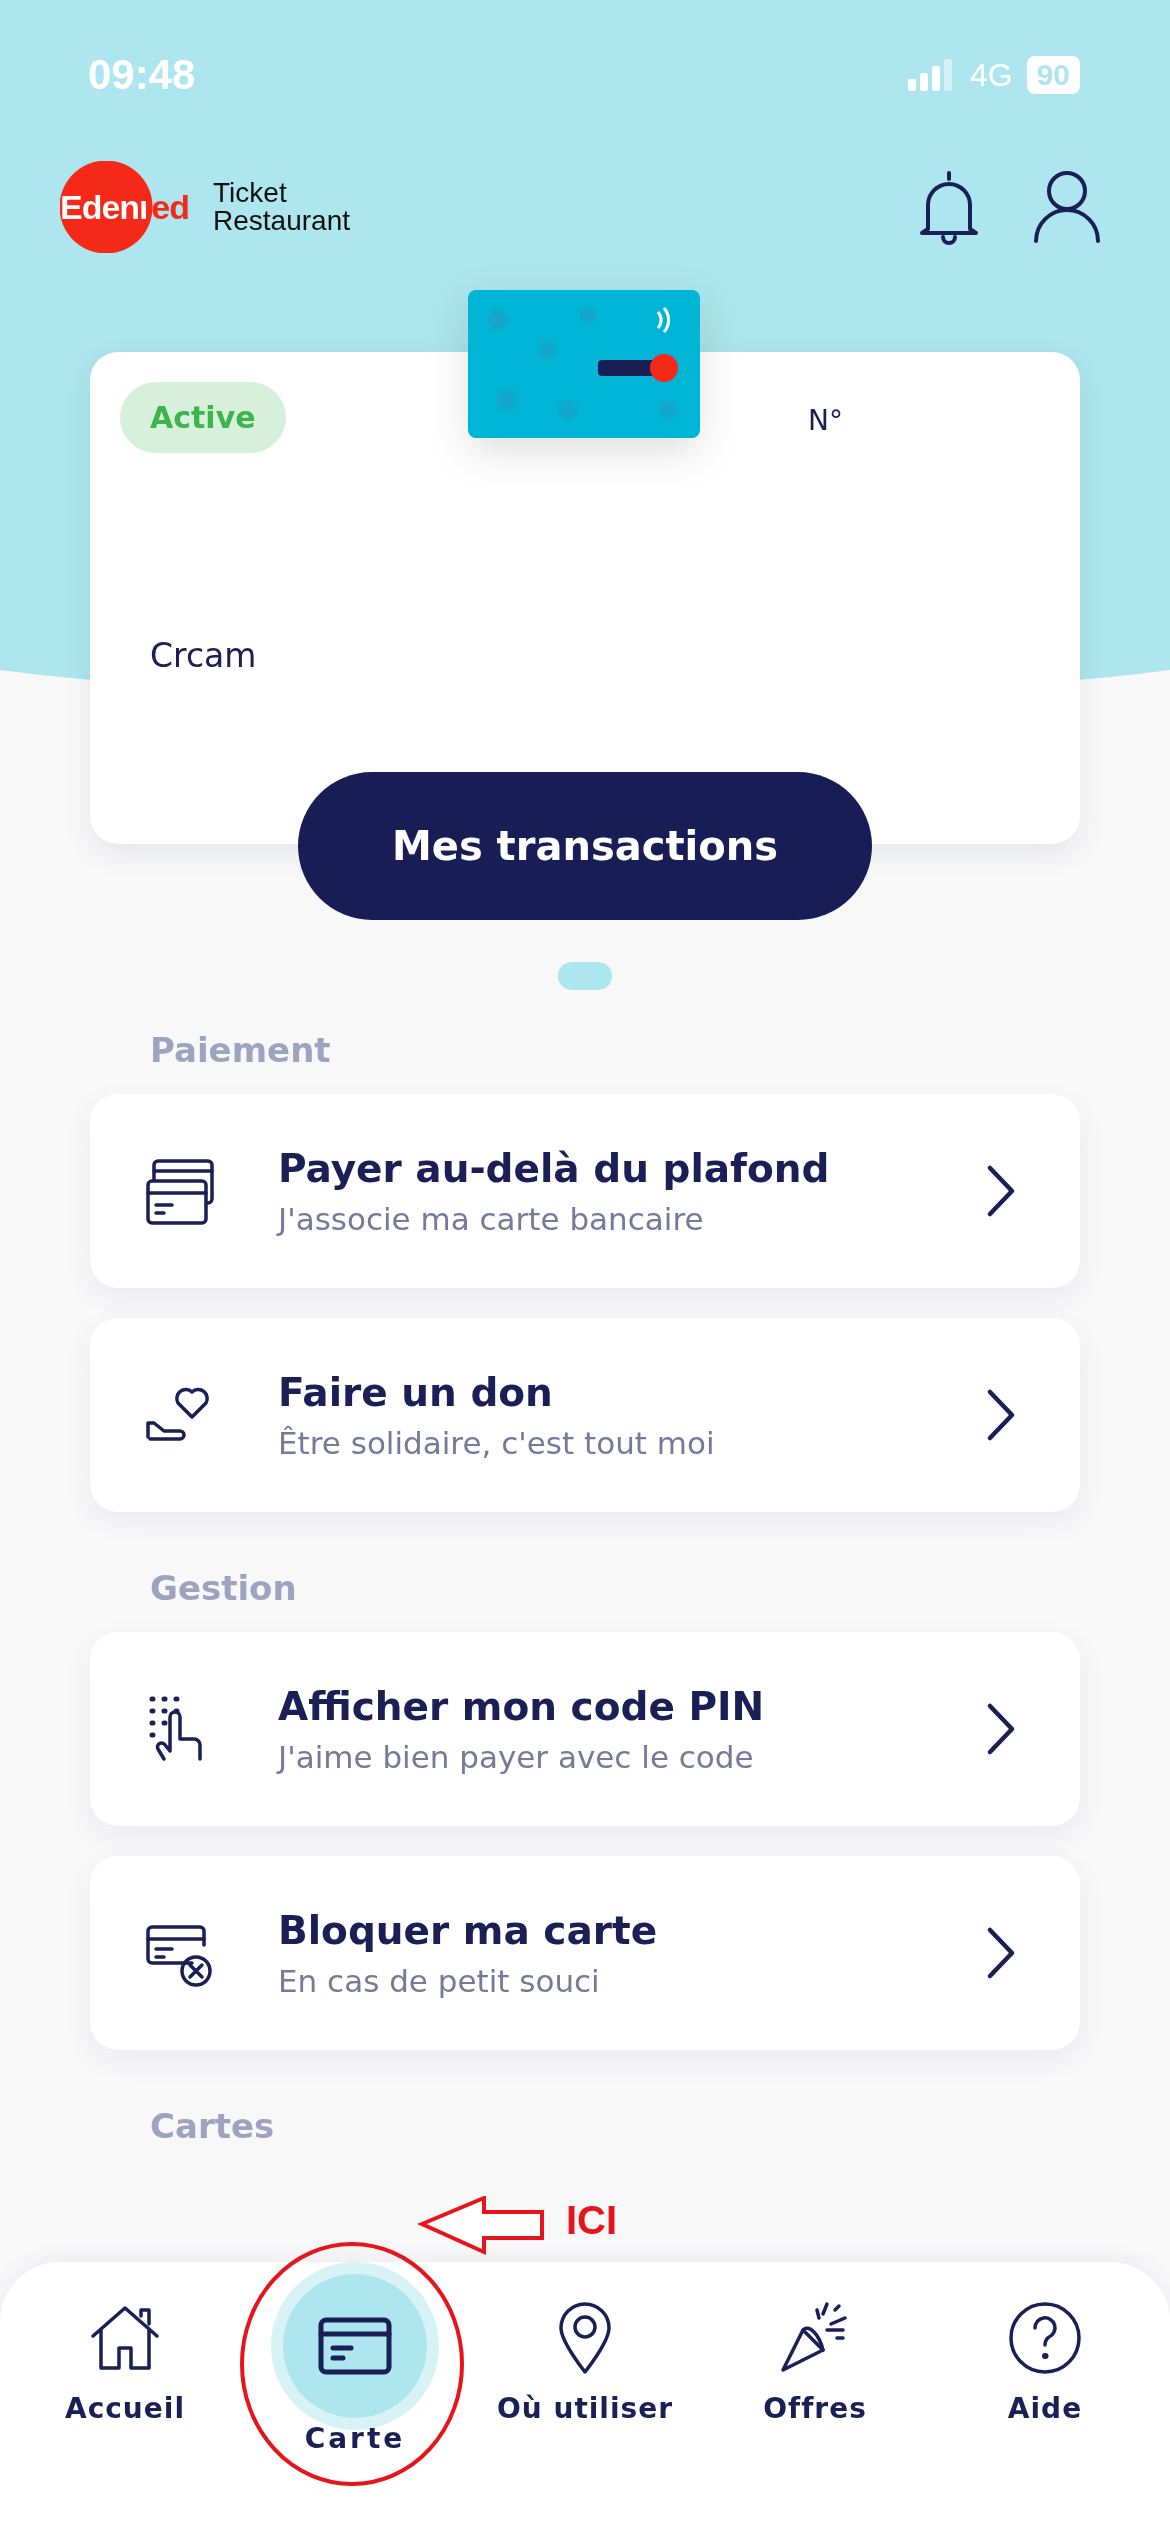 Image resolution: width=1170 pixels, height=2532 pixels. What do you see at coordinates (142, 75) in the screenshot?
I see `status-time: 09:48` at bounding box center [142, 75].